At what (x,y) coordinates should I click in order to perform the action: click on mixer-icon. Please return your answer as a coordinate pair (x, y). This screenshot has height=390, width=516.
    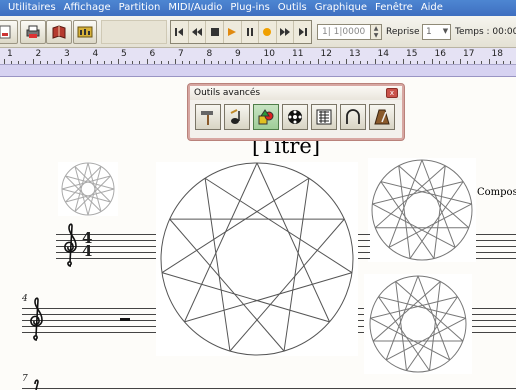
    Looking at the image, I should click on (85, 32).